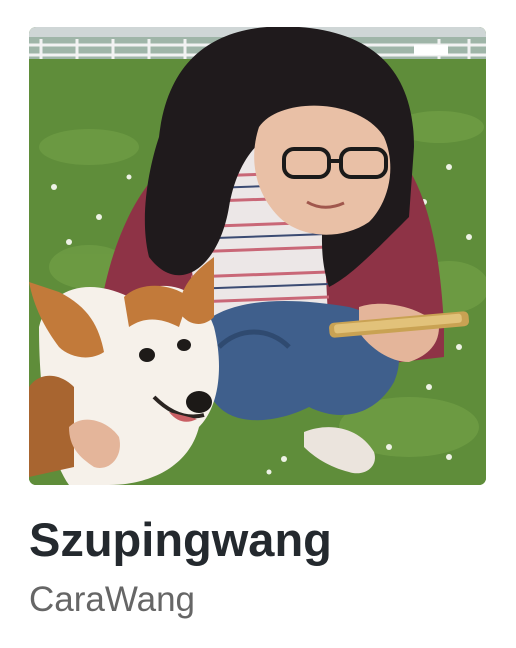 This screenshot has width=516, height=648. What do you see at coordinates (180, 539) in the screenshot?
I see `display-name: Szupingwang` at bounding box center [180, 539].